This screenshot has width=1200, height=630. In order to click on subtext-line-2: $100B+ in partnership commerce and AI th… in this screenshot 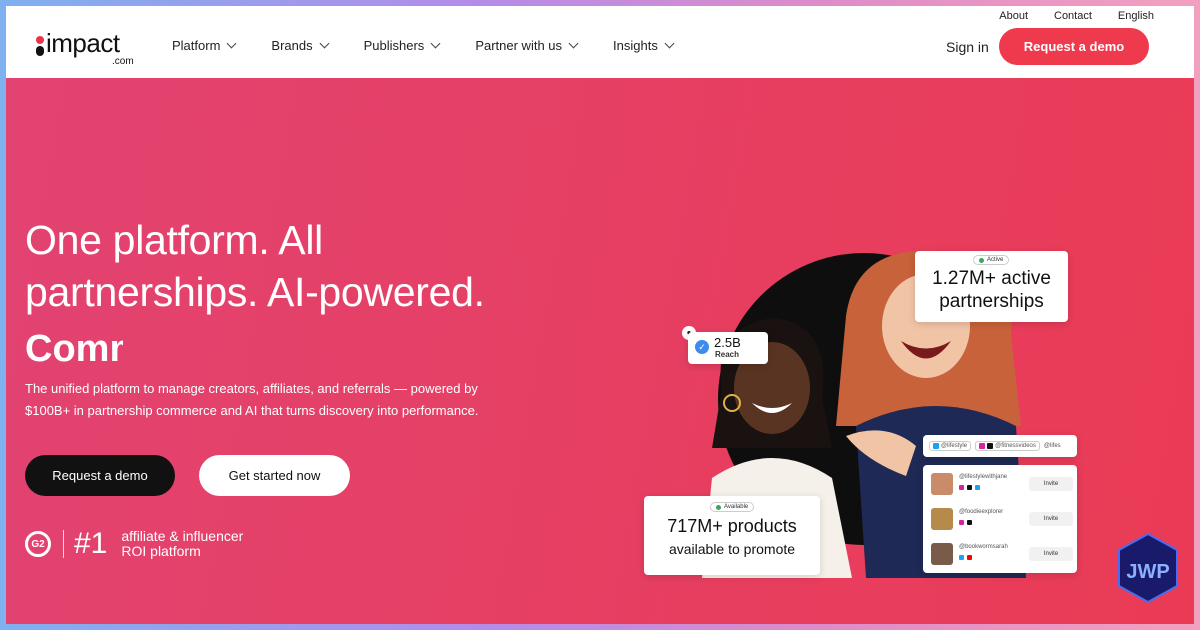, I will do `click(252, 410)`.